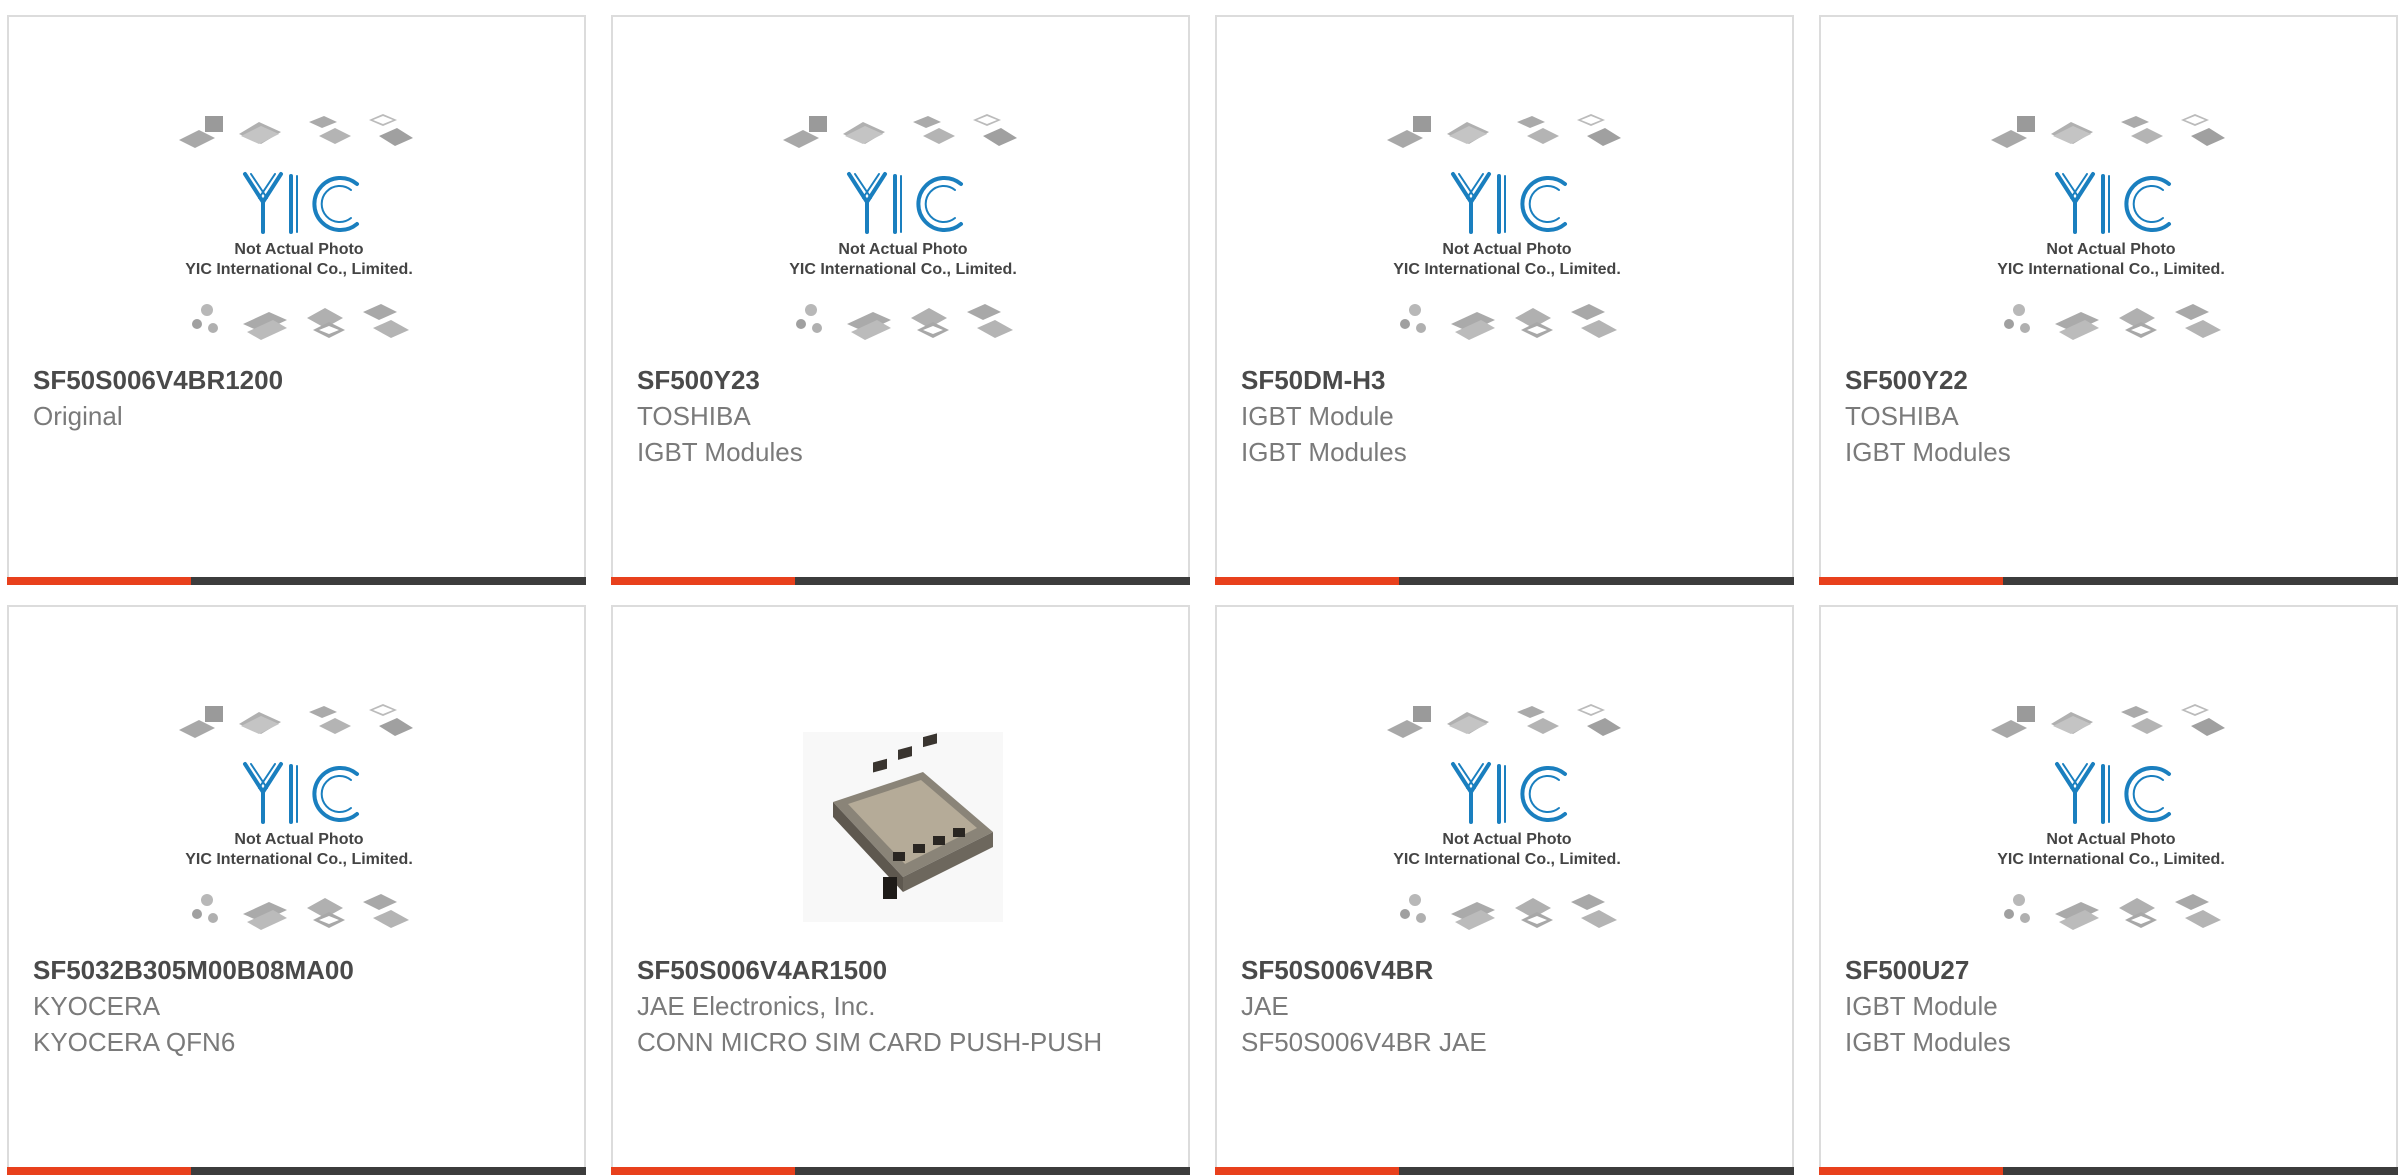  What do you see at coordinates (1364, 1042) in the screenshot?
I see `description-text: SF50S006V4BR JAE` at bounding box center [1364, 1042].